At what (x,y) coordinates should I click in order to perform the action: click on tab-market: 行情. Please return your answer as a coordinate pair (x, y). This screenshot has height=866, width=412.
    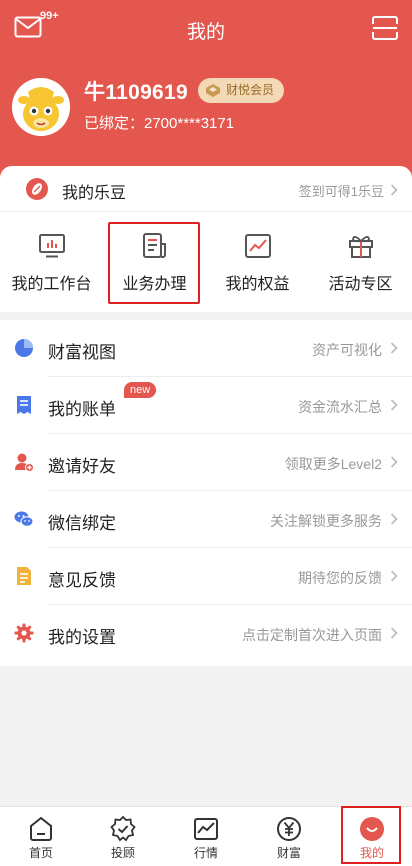
    Looking at the image, I should click on (206, 836).